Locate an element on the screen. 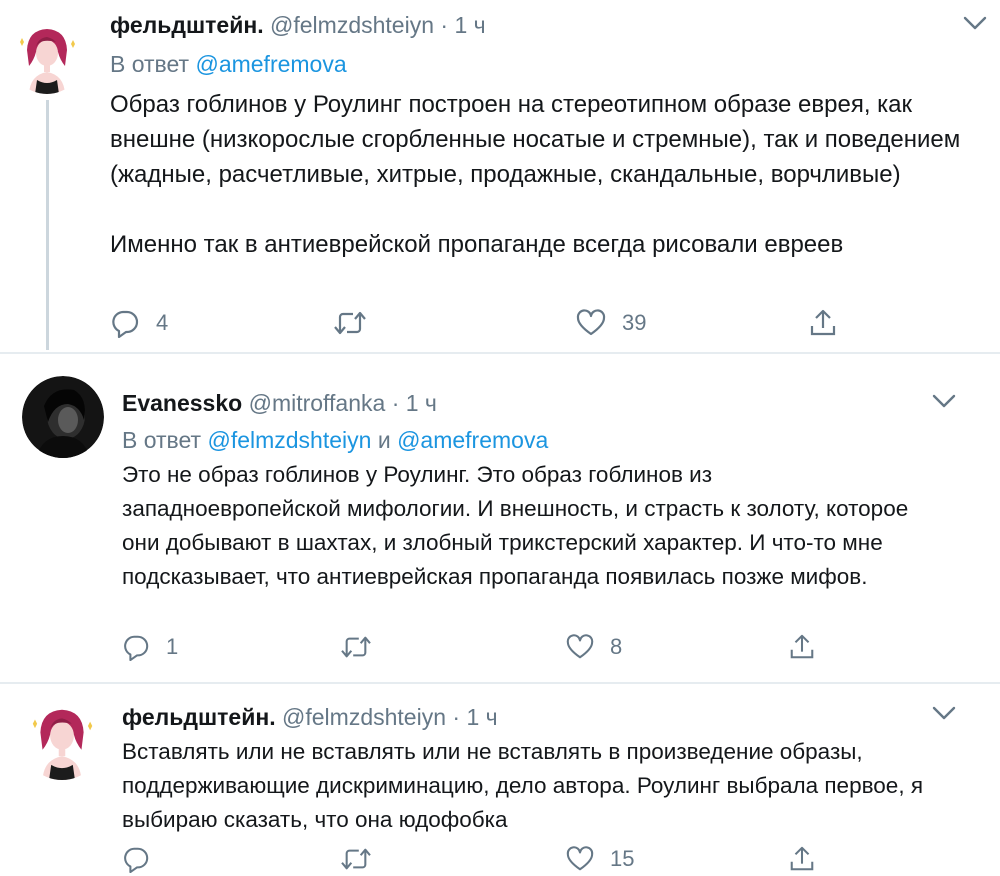 The height and width of the screenshot is (876, 1000). like-button: 8 is located at coordinates (594, 647).